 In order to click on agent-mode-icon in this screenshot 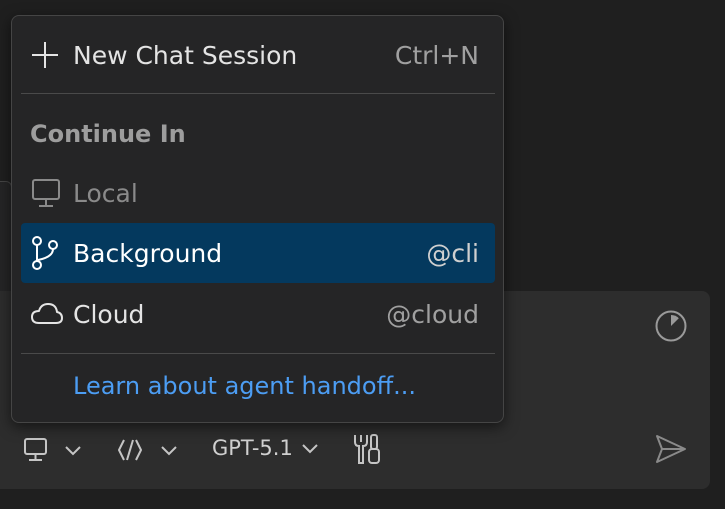, I will do `click(130, 450)`.